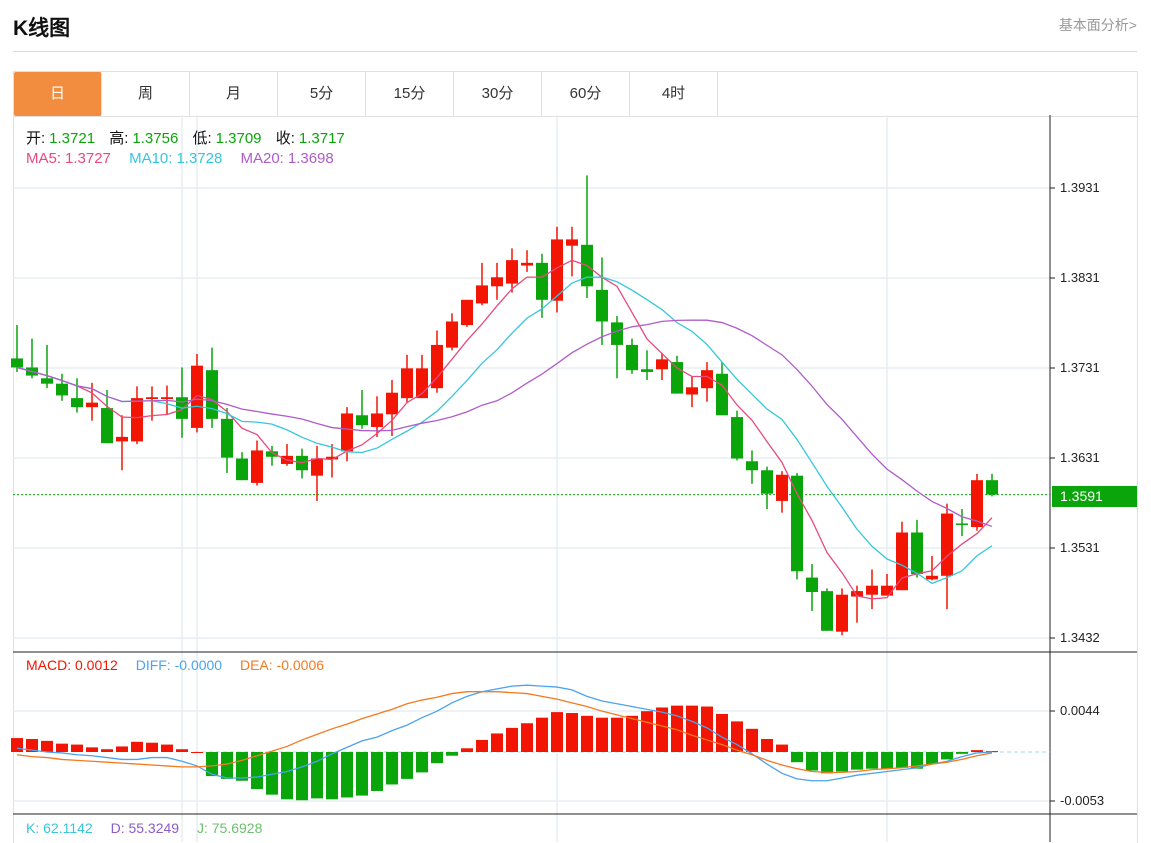 The height and width of the screenshot is (843, 1151). Describe the element at coordinates (202, 138) in the screenshot. I see `low-label: 低:` at that location.